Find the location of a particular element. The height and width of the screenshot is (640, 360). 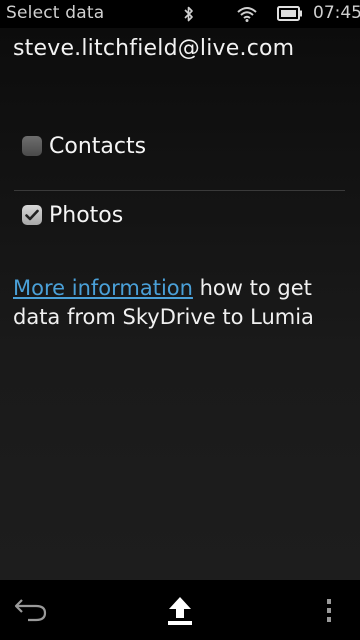

photos-checkbox is located at coordinates (32, 215).